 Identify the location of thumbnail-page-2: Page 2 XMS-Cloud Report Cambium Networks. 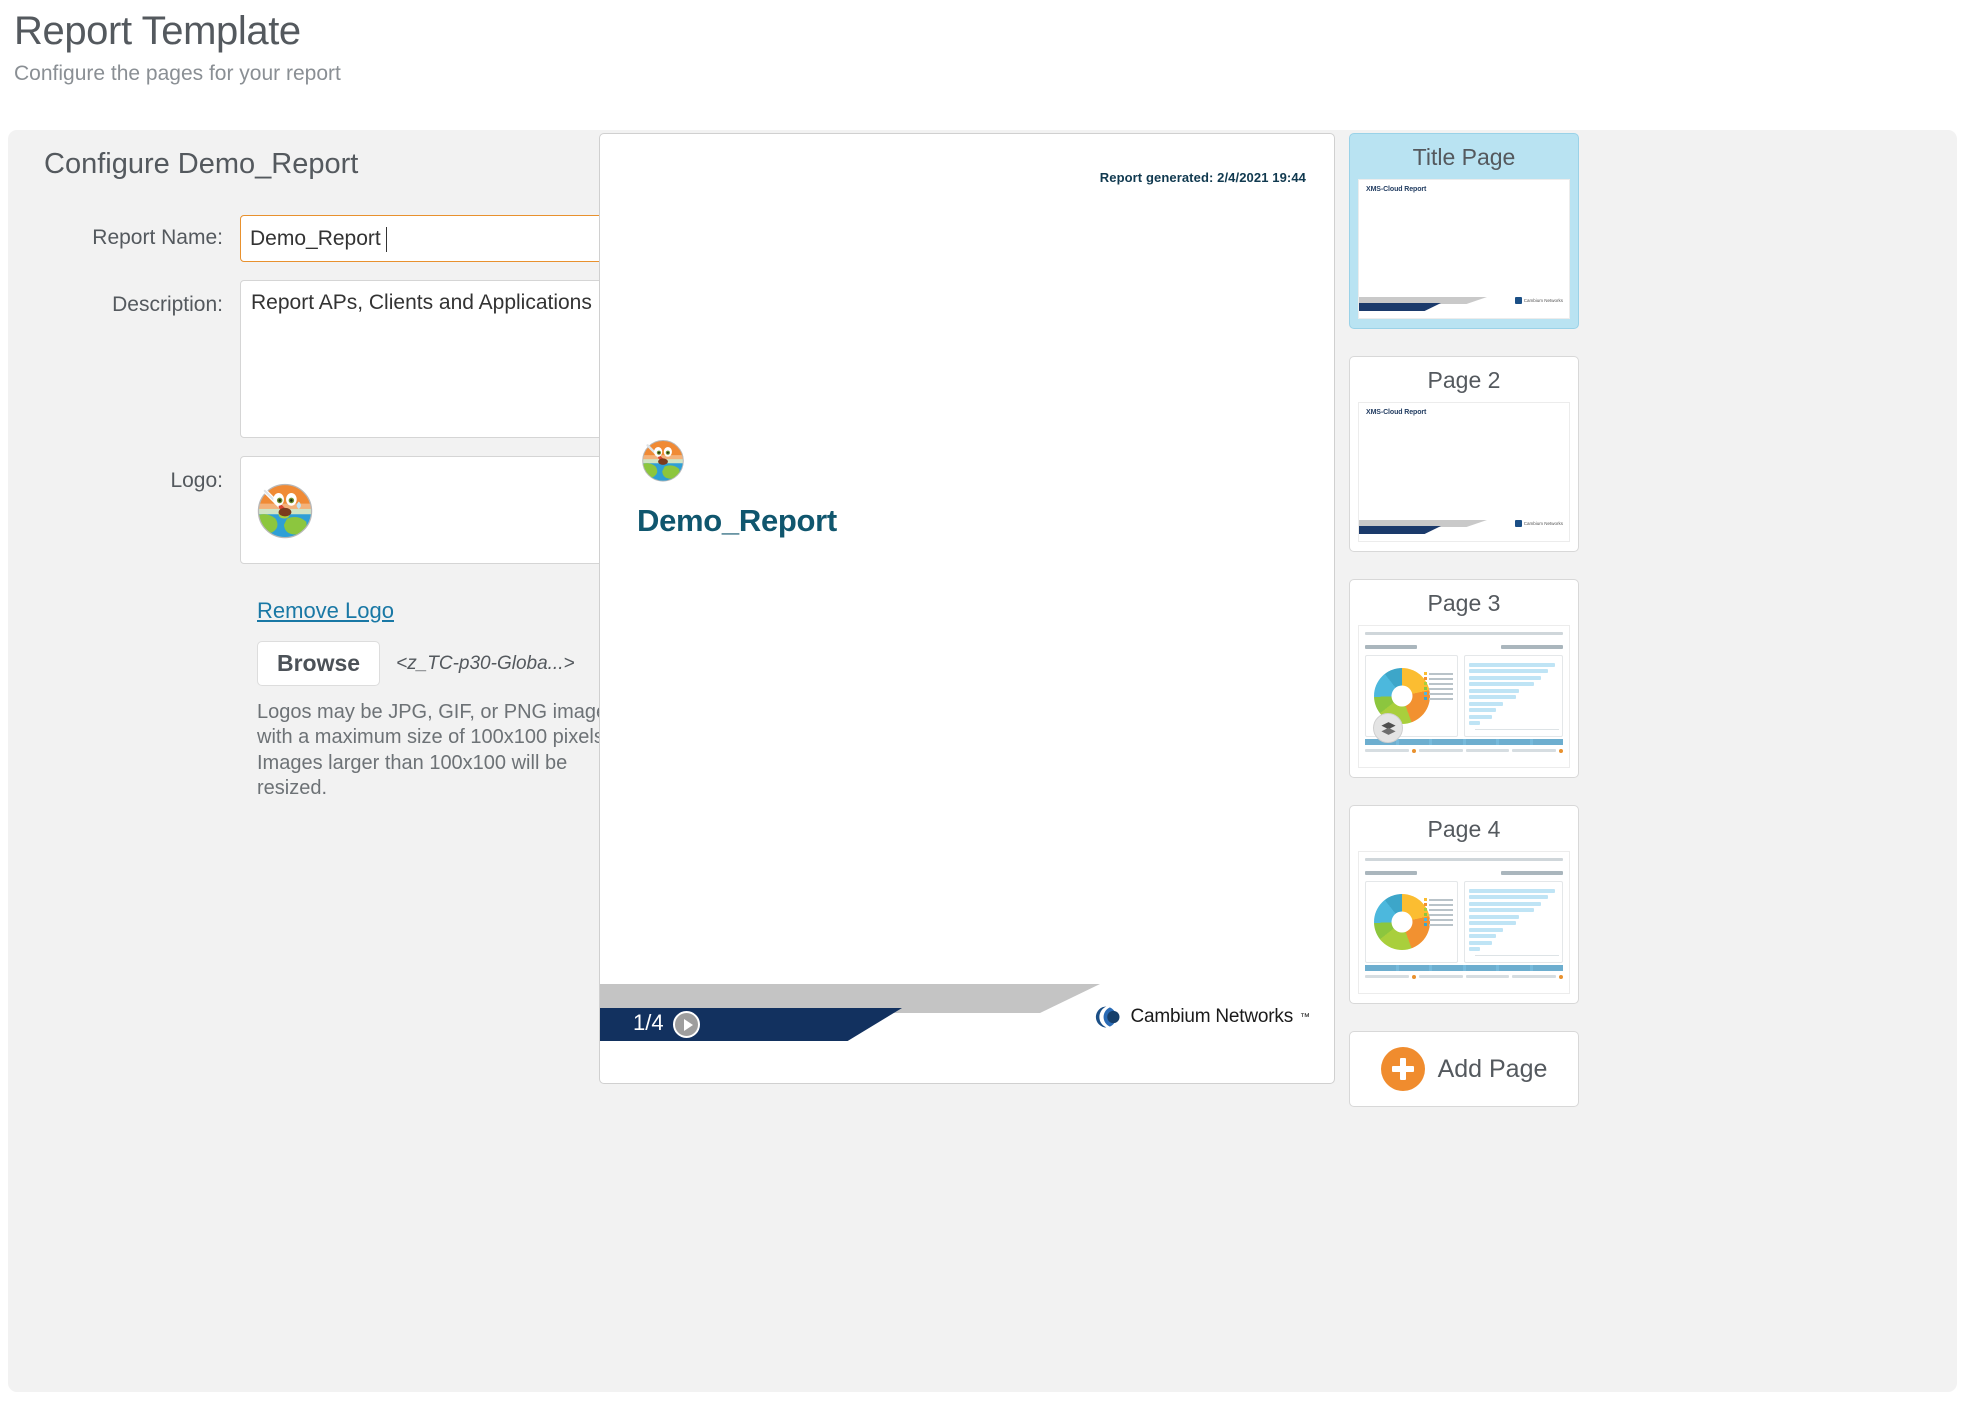
(1464, 454).